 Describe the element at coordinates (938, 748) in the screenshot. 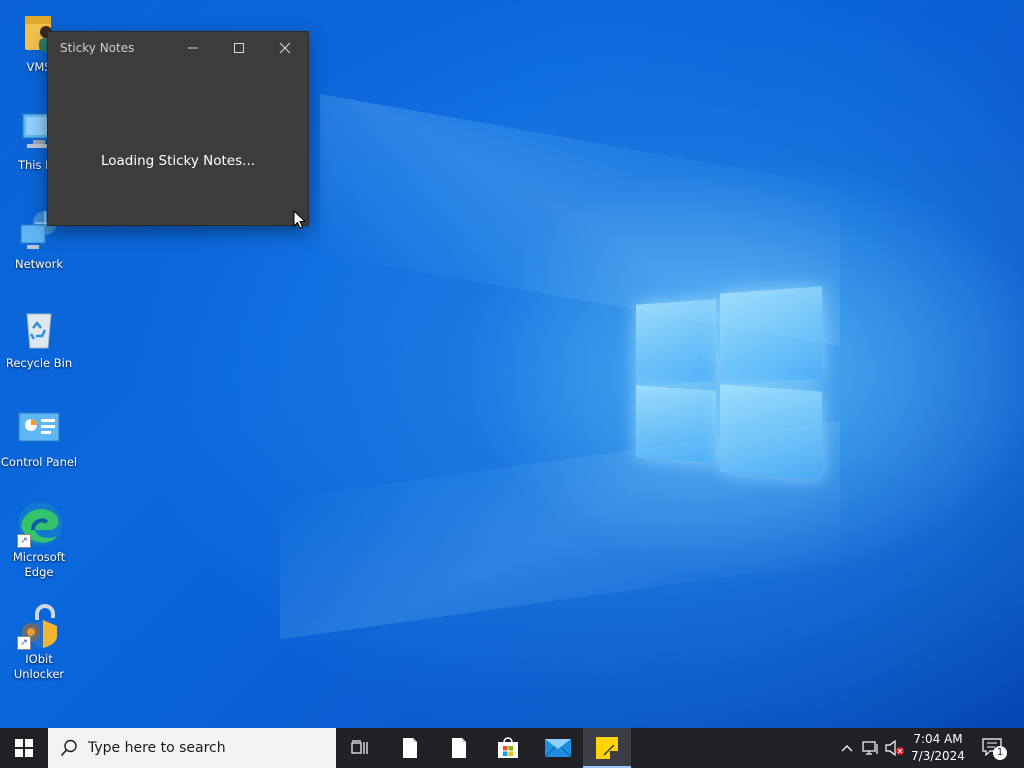

I see `taskbar-clock: 7:04 AM 7/3/2024` at that location.